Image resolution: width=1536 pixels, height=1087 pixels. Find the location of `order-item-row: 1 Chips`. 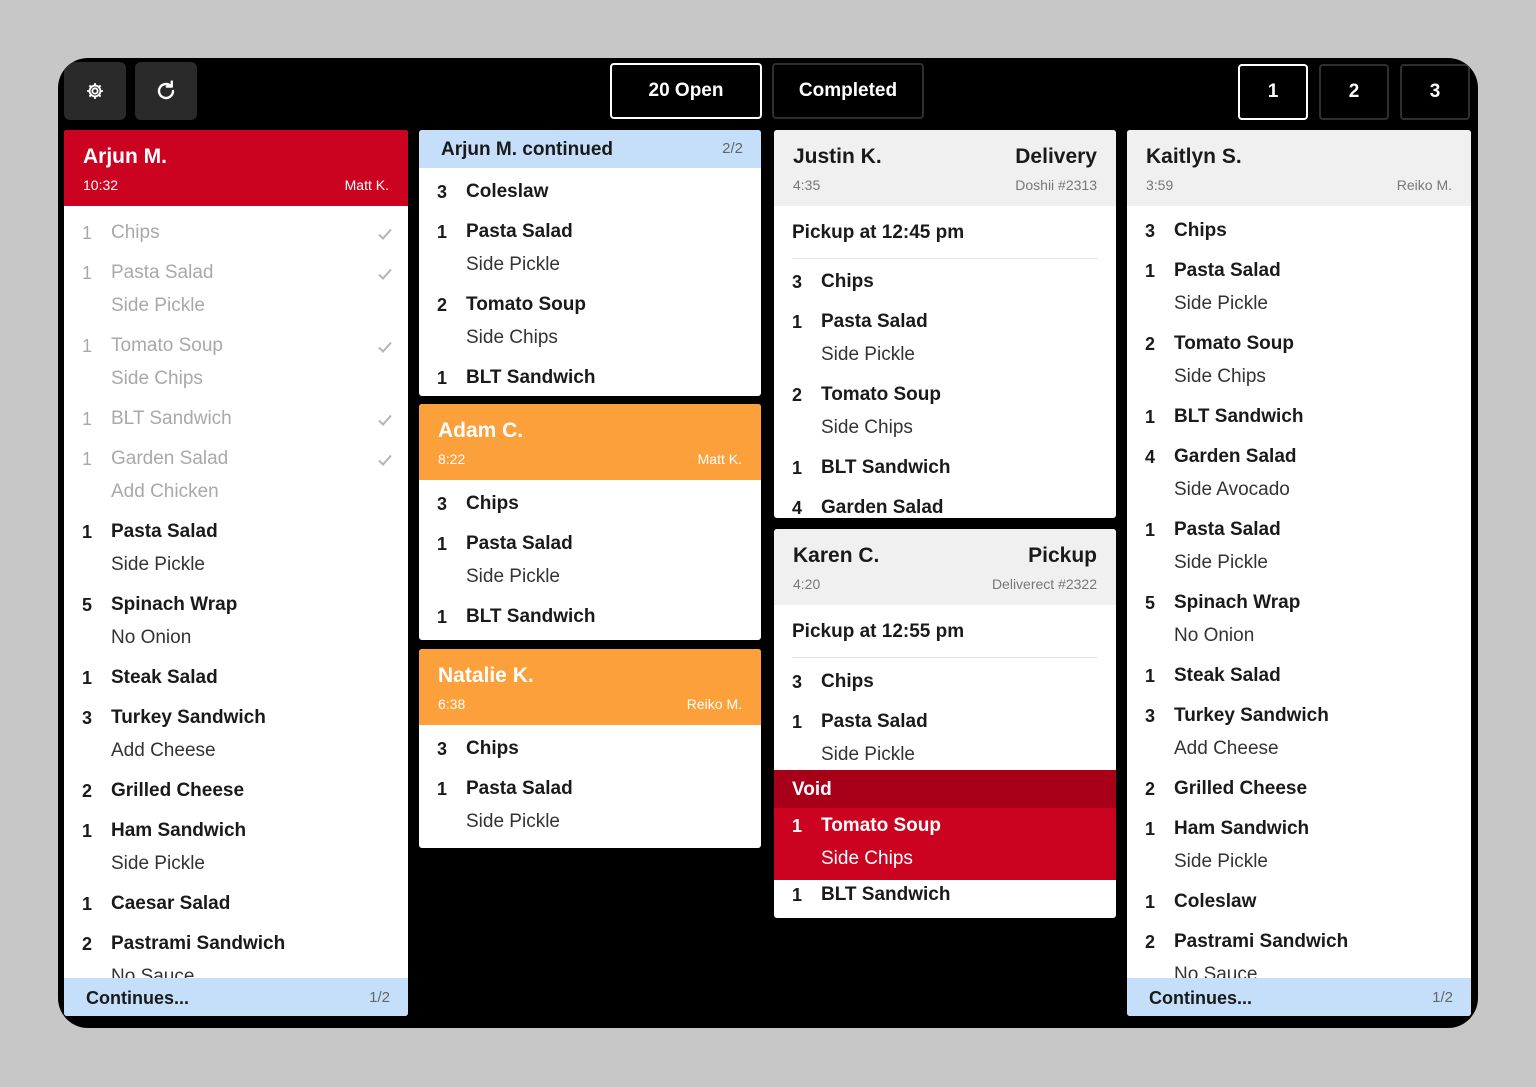

order-item-row: 1 Chips is located at coordinates (236, 234).